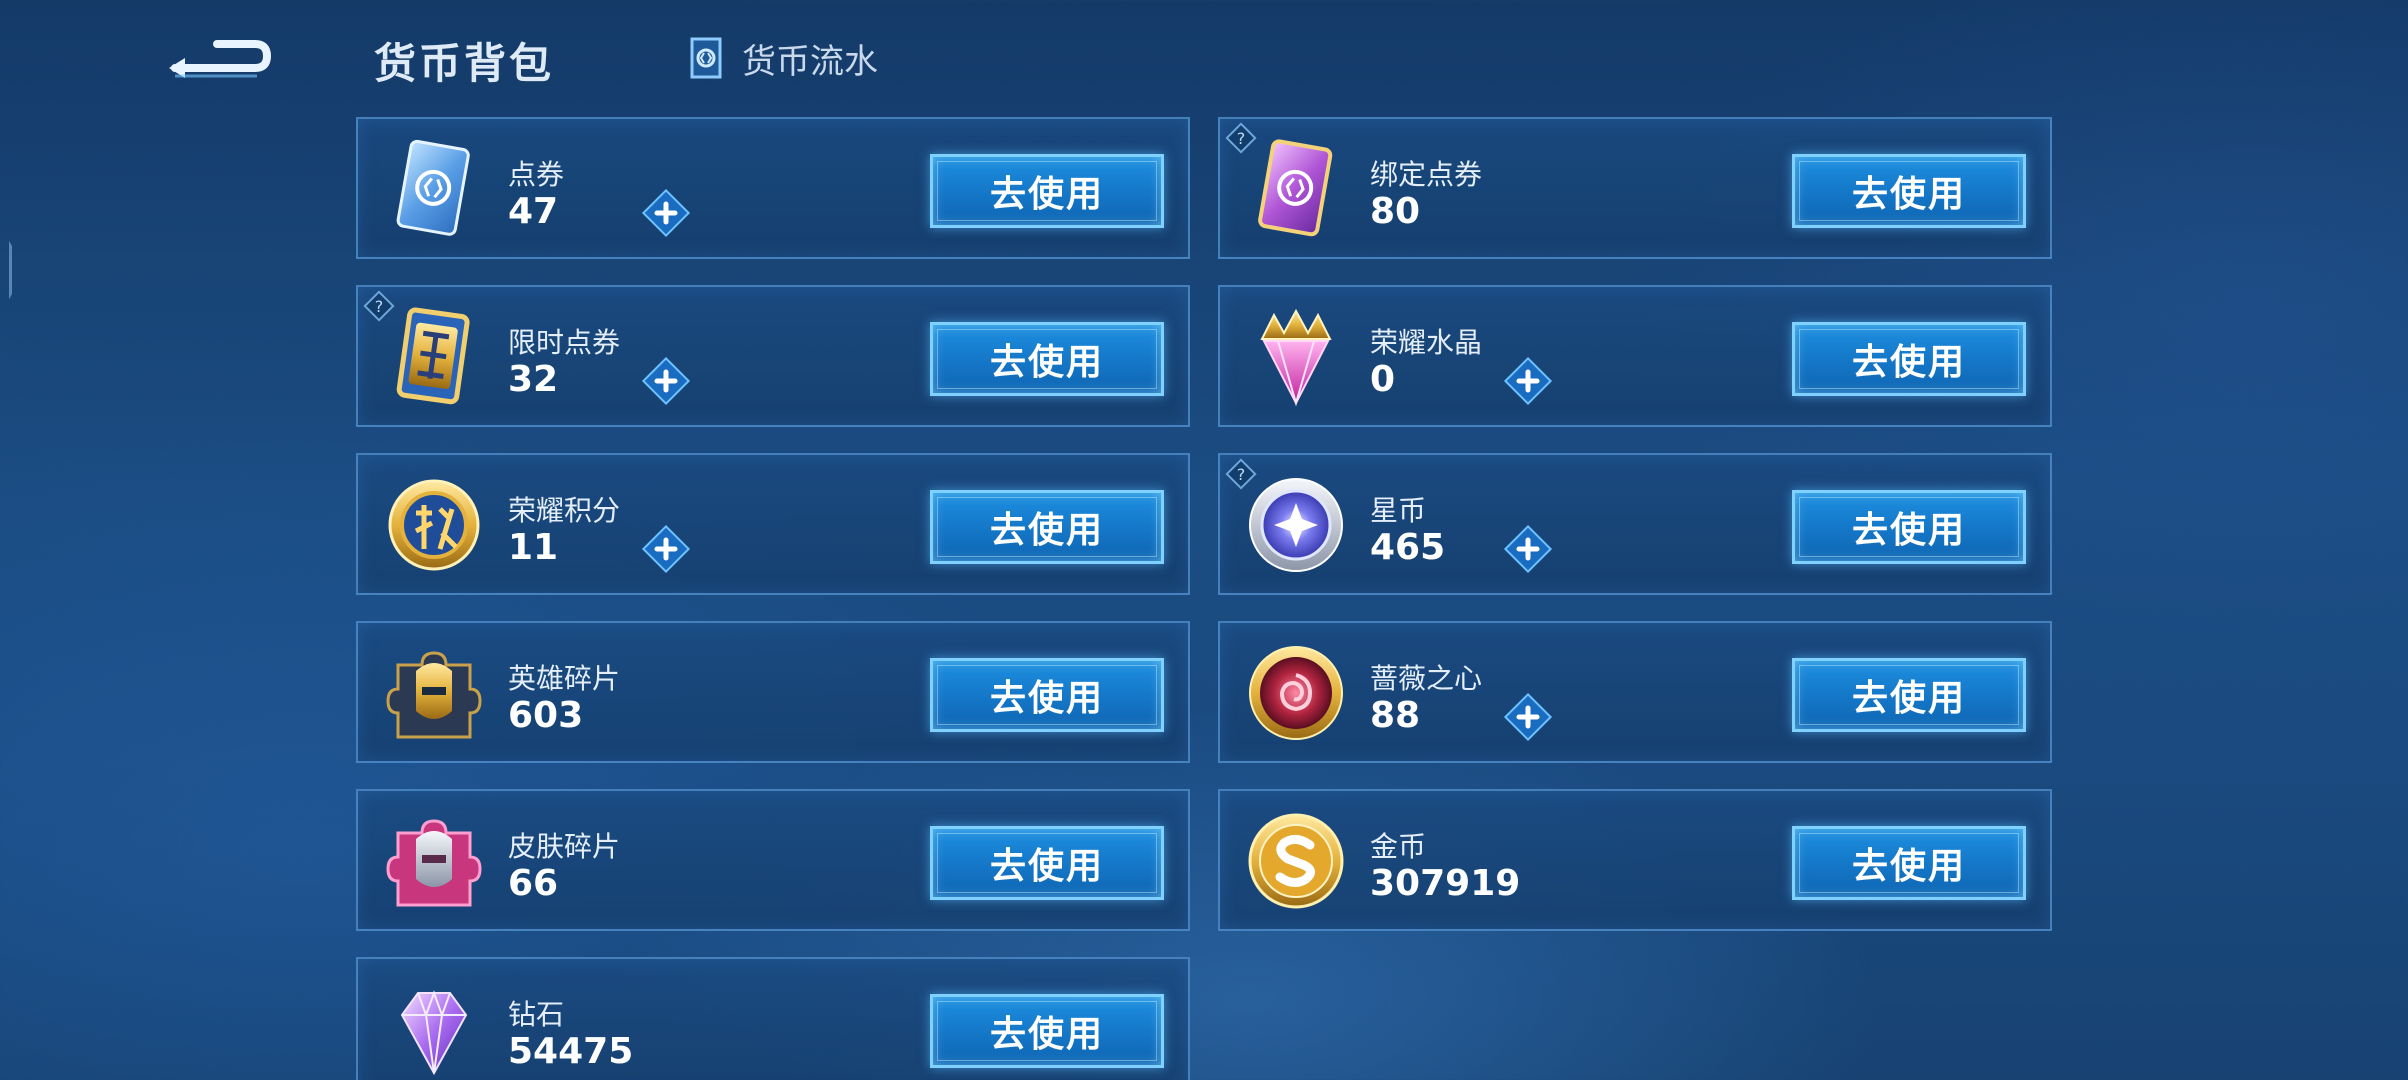 The width and height of the screenshot is (2408, 1080). What do you see at coordinates (773, 188) in the screenshot?
I see `currency-card-voucher: 点券 47 去使用` at bounding box center [773, 188].